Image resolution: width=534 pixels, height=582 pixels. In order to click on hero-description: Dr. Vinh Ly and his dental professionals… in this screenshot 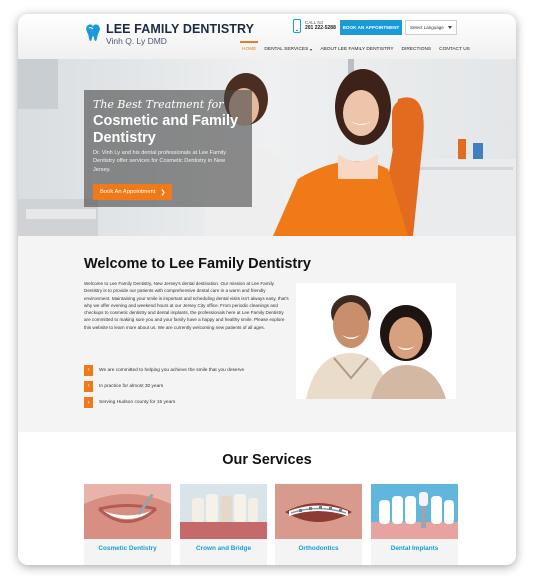, I will do `click(160, 161)`.